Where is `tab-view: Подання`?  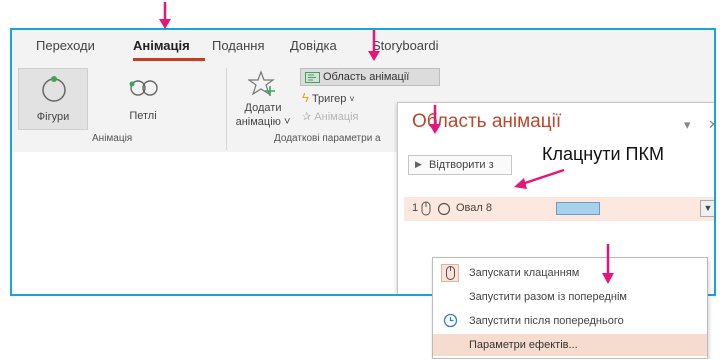 tab-view: Подання is located at coordinates (238, 45).